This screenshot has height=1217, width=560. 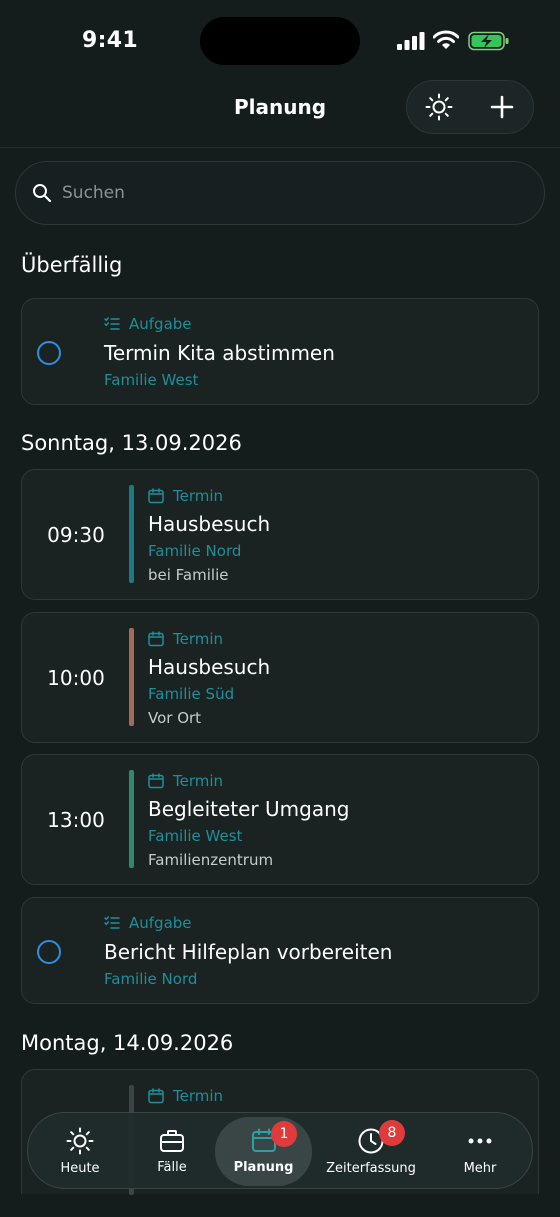 What do you see at coordinates (219, 353) in the screenshot?
I see `item-title: Termin Kita abstimmen` at bounding box center [219, 353].